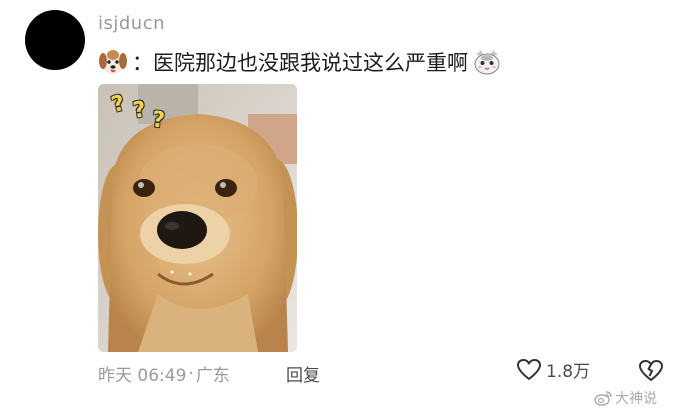 The height and width of the screenshot is (411, 690). I want to click on comment-text: ：医院那边也没跟我说过这么严重啊, so click(300, 63).